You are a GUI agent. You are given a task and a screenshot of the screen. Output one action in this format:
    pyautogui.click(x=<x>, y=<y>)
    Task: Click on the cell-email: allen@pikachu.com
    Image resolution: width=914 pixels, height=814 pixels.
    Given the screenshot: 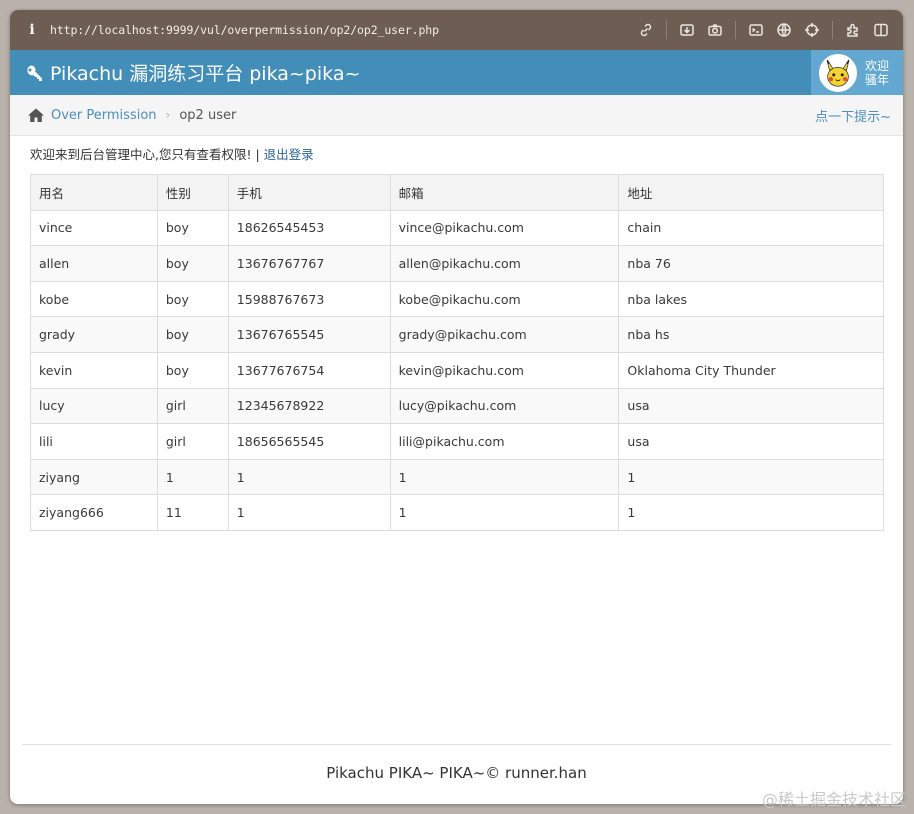 What is the action you would take?
    pyautogui.click(x=504, y=263)
    